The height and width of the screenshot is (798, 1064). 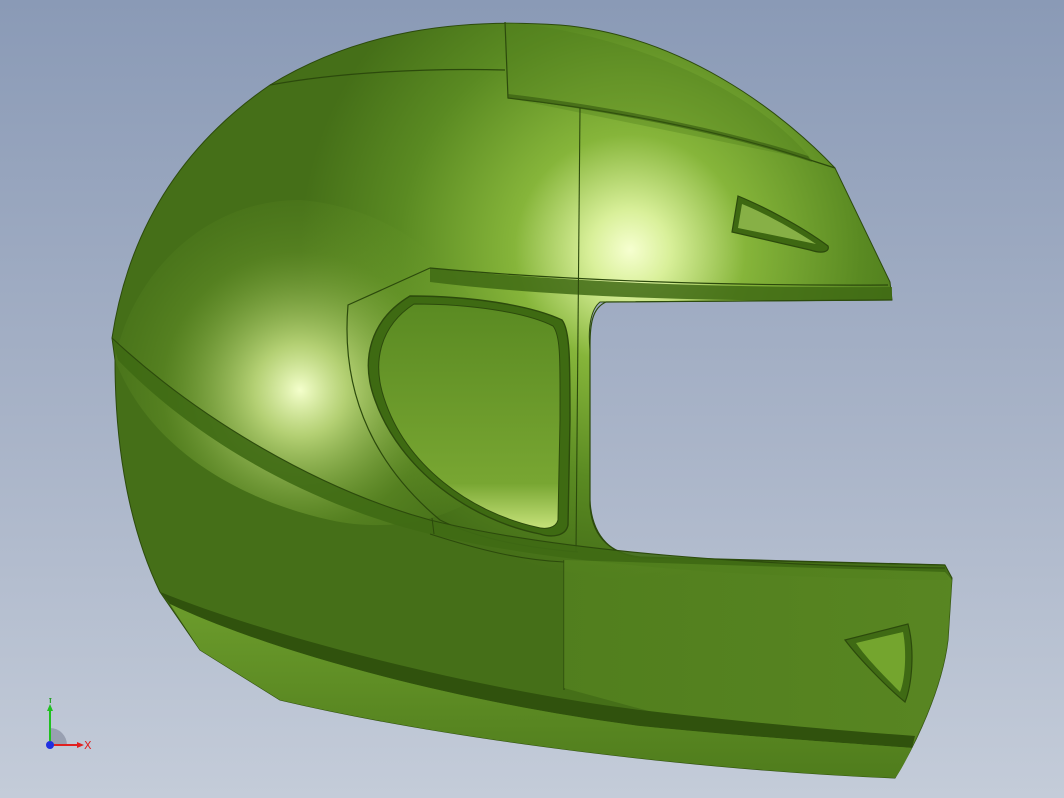 I want to click on x-axis-label: X, so click(x=88, y=745).